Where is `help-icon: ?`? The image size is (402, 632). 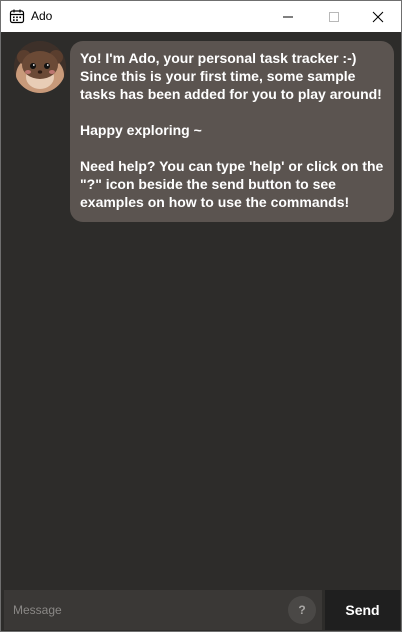 help-icon: ? is located at coordinates (302, 610).